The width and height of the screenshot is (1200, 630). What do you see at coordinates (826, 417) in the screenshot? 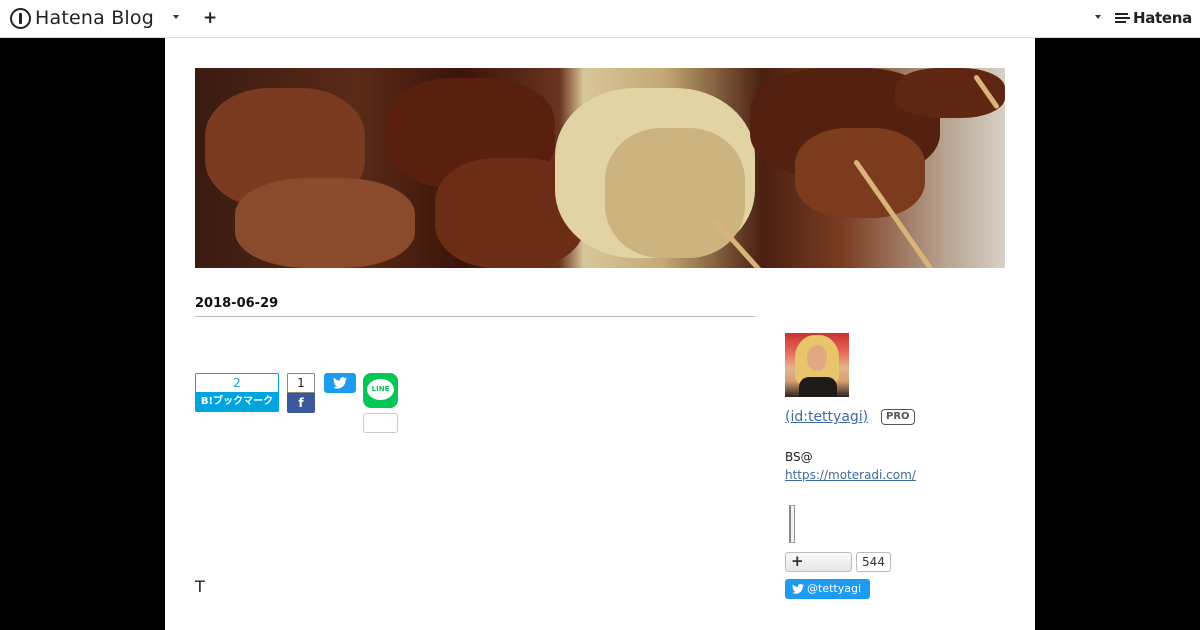
I see `profile-user-link: (id:tettyagi)` at bounding box center [826, 417].